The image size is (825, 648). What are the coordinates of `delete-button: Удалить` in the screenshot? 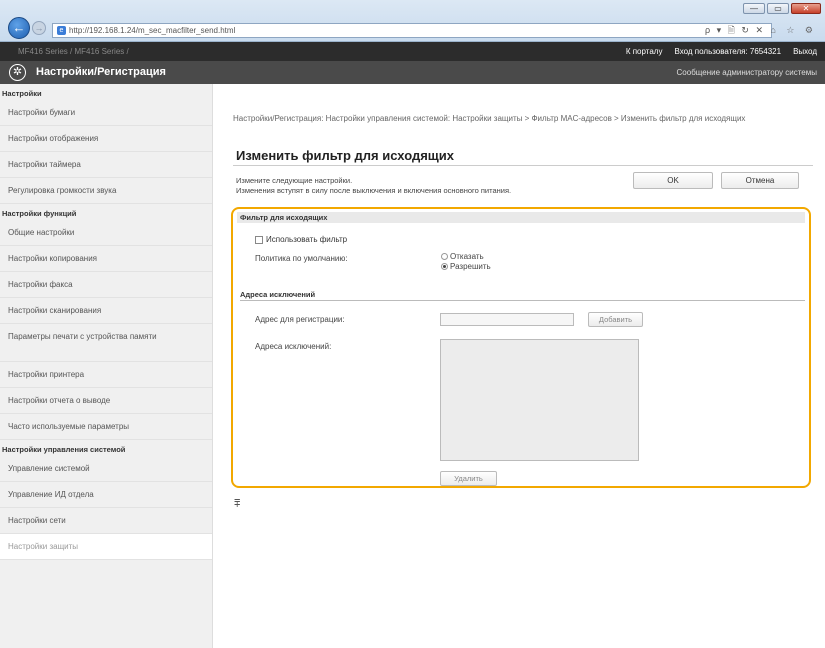 It's located at (468, 478).